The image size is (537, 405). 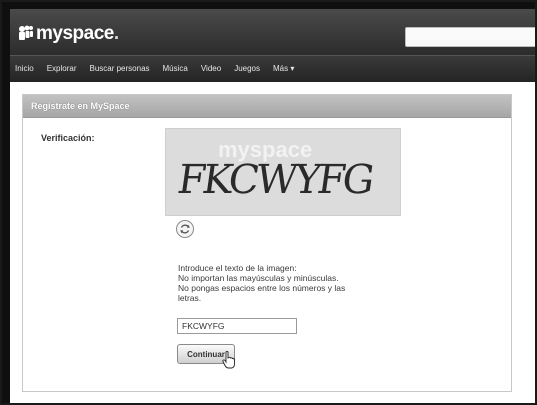 I want to click on nav-item-buscar-personas: Buscar personas, so click(x=119, y=69).